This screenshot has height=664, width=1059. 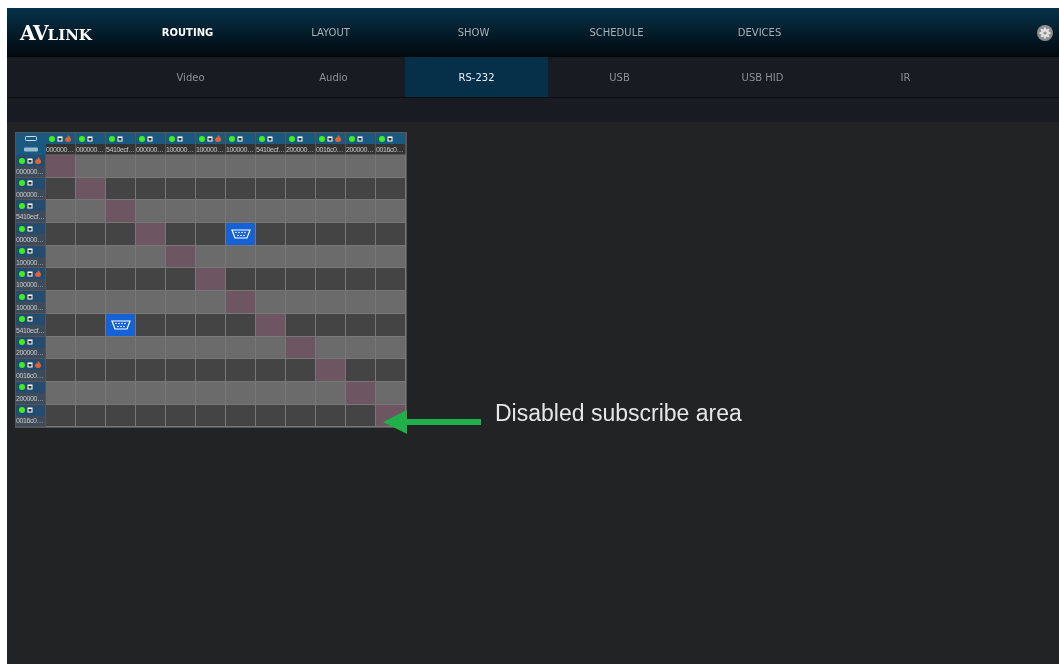 What do you see at coordinates (619, 77) in the screenshot?
I see `sub-tab: USB` at bounding box center [619, 77].